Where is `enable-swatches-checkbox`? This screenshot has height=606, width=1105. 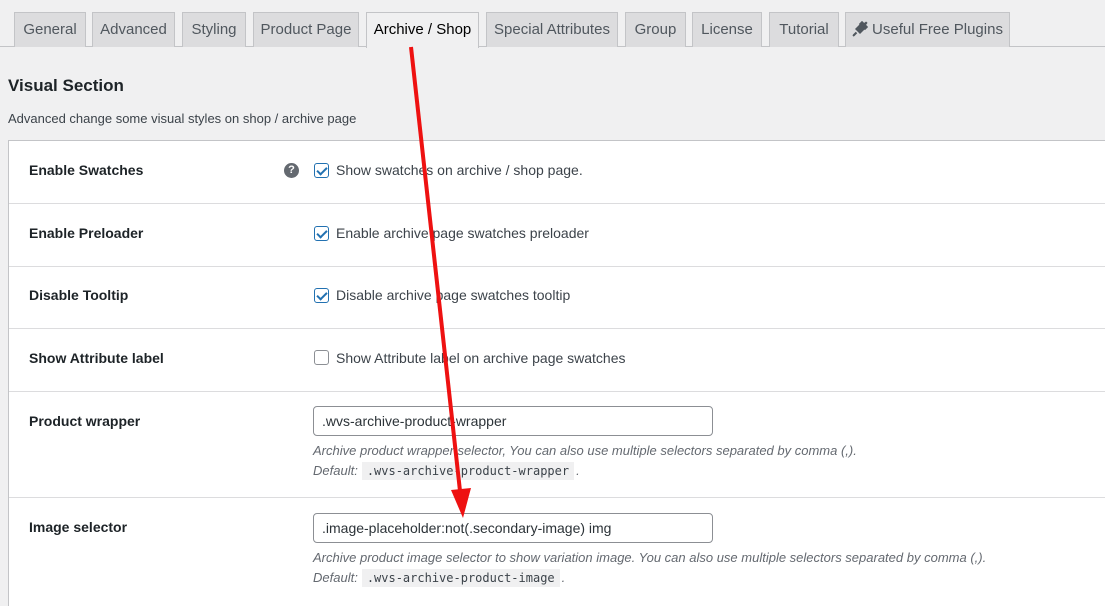 enable-swatches-checkbox is located at coordinates (321, 170).